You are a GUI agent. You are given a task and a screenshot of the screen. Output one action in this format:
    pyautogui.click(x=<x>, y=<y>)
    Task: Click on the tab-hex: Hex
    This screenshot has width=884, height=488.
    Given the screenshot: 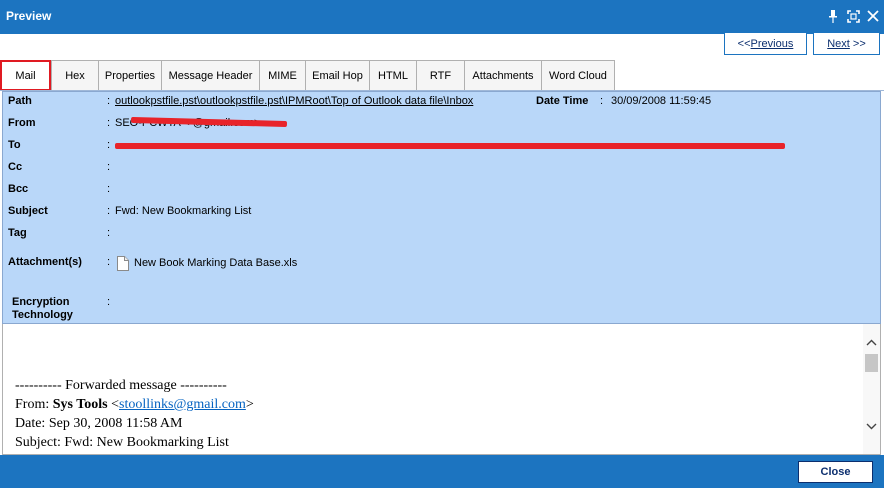 What is the action you would take?
    pyautogui.click(x=74, y=75)
    